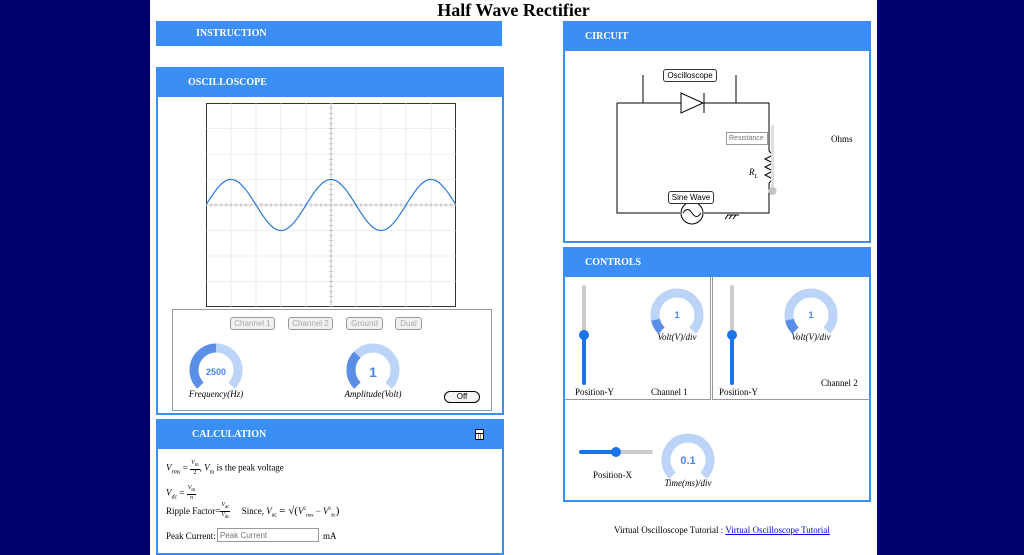  What do you see at coordinates (373, 394) in the screenshot?
I see `amplitude-label: Amplitude(Volt)` at bounding box center [373, 394].